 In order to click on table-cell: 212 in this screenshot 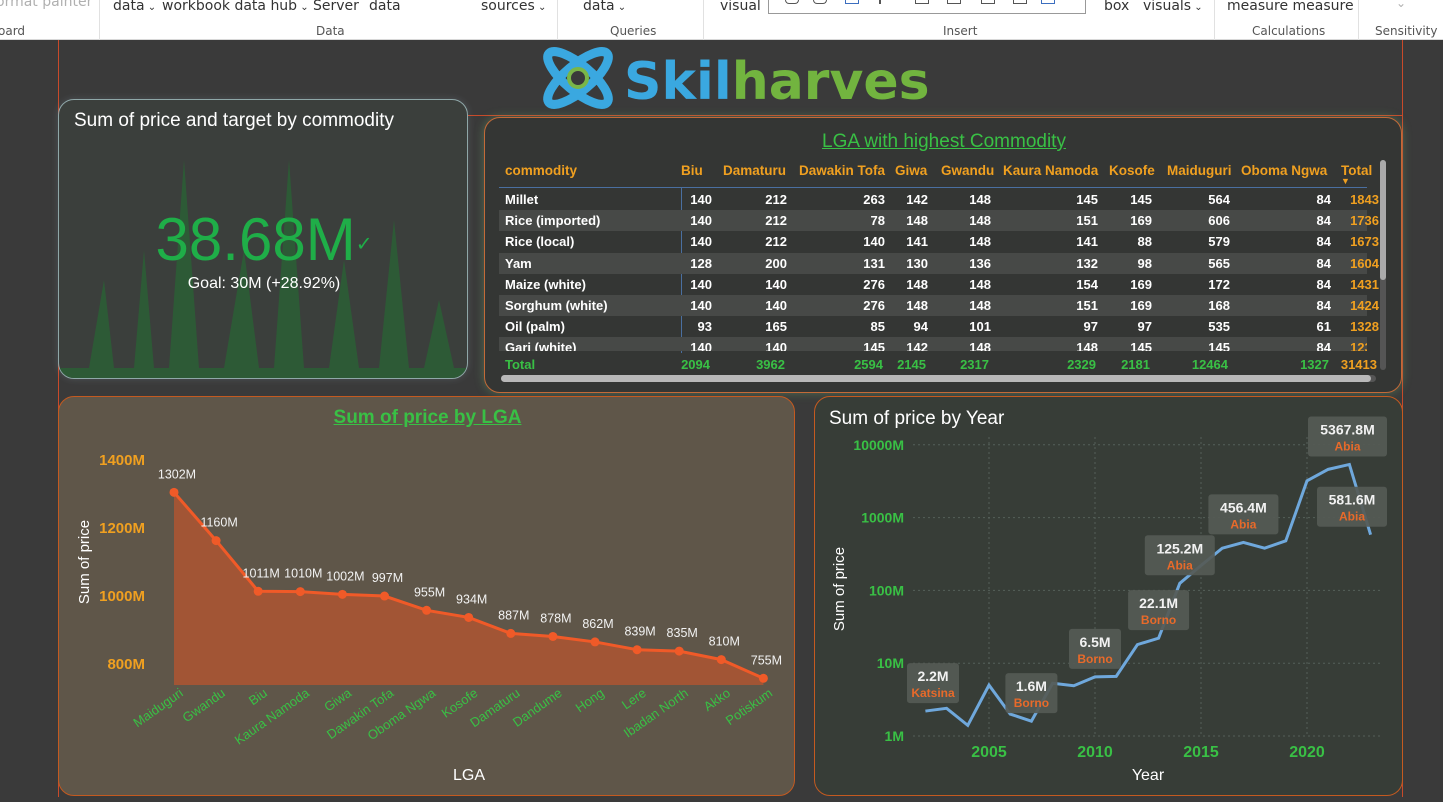, I will do `click(776, 221)`.